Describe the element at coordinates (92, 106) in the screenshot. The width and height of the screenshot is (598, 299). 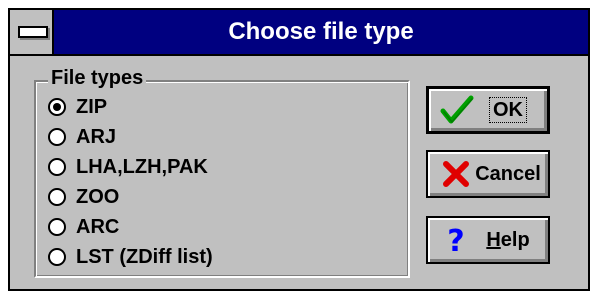
I see `radio-label: ZIP` at that location.